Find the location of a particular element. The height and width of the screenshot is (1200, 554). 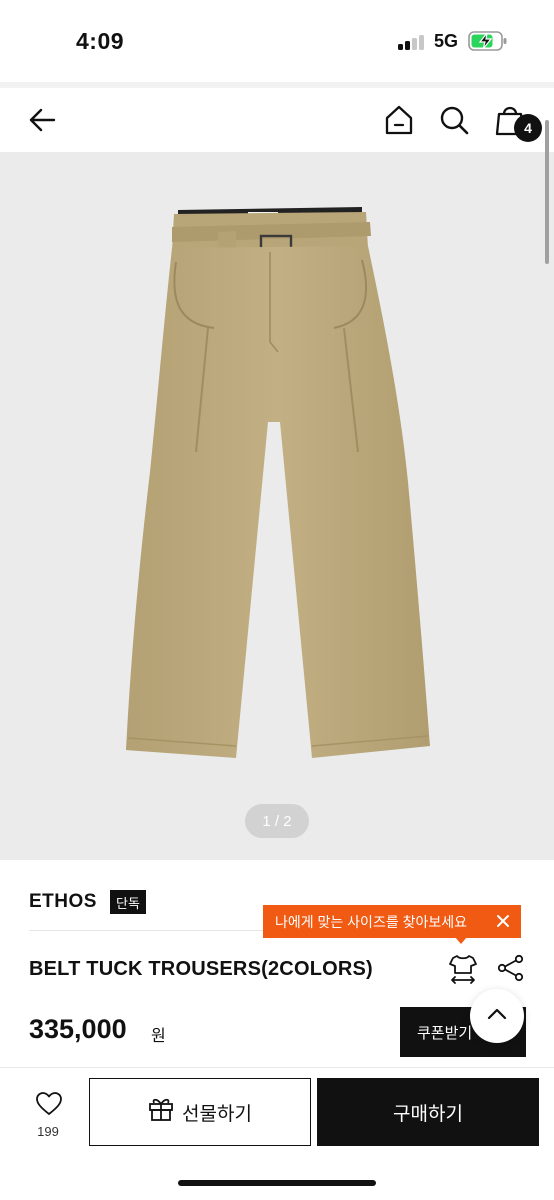

app-header is located at coordinates (277, 120).